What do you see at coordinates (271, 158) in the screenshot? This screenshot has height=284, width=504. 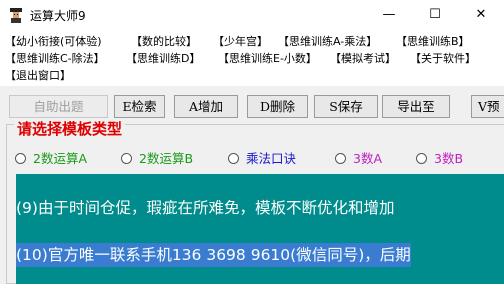 I see `radio-label: 乘法口诀` at bounding box center [271, 158].